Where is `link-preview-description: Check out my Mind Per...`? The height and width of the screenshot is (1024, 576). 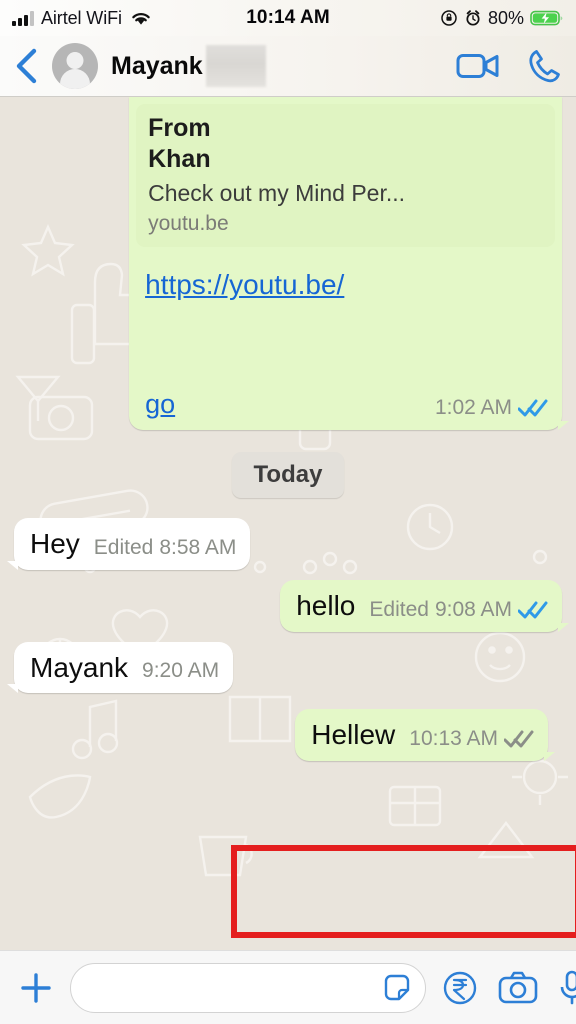
link-preview-description: Check out my Mind Per... is located at coordinates (277, 192).